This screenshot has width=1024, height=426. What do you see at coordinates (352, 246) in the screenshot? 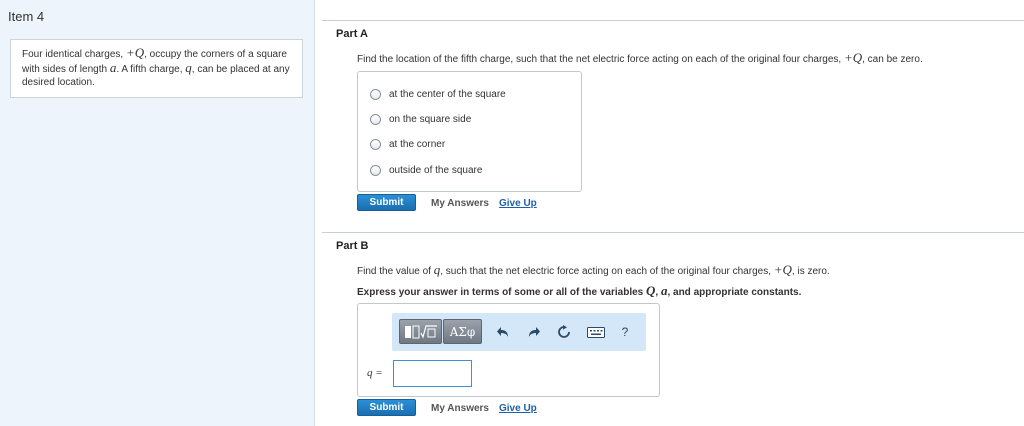
I see `part-b-label: Part B` at bounding box center [352, 246].